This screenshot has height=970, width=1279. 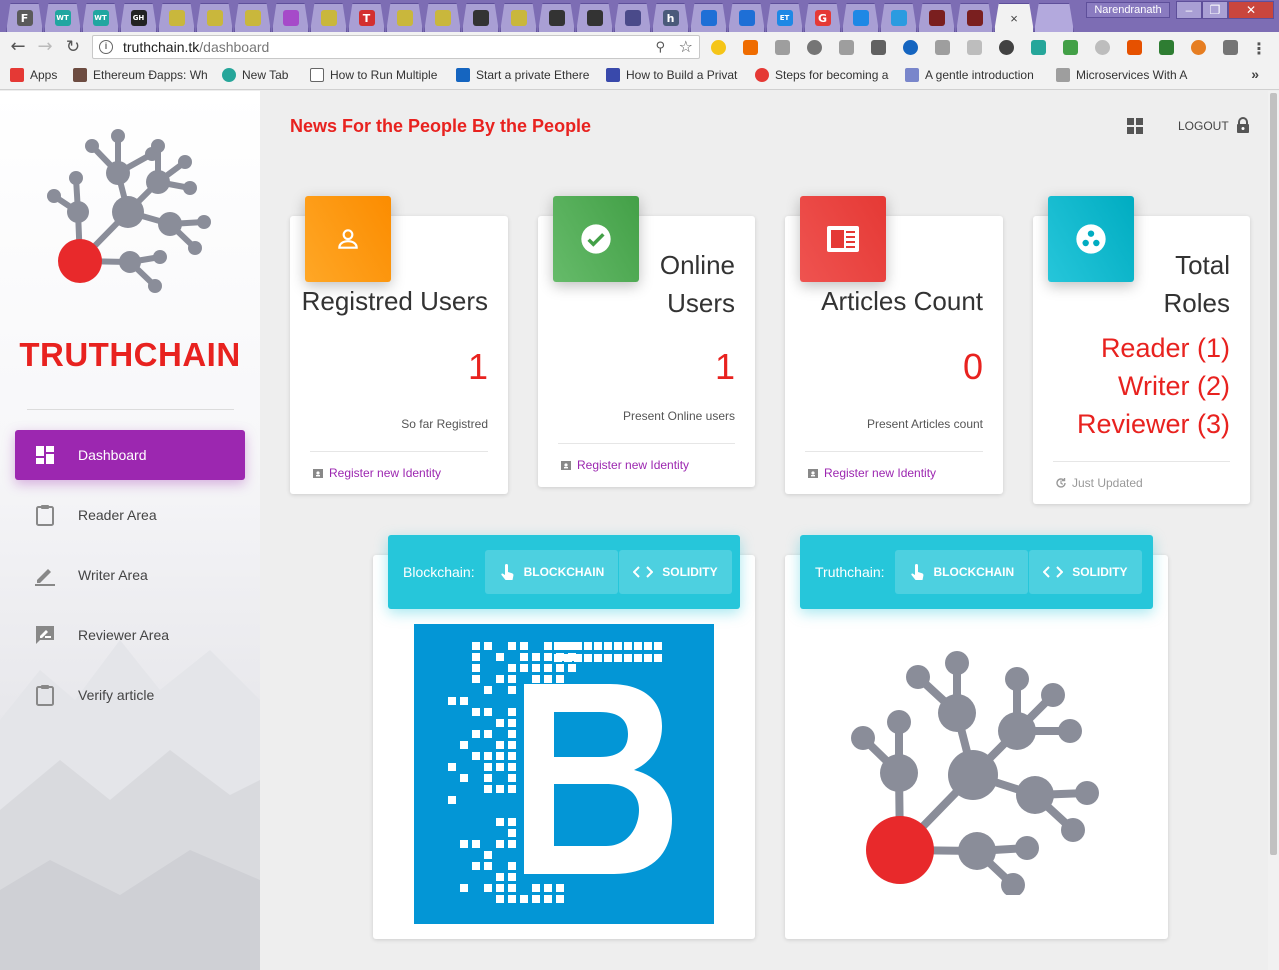 What do you see at coordinates (1259, 48) in the screenshot?
I see `browser-menu-icon: ⋮` at bounding box center [1259, 48].